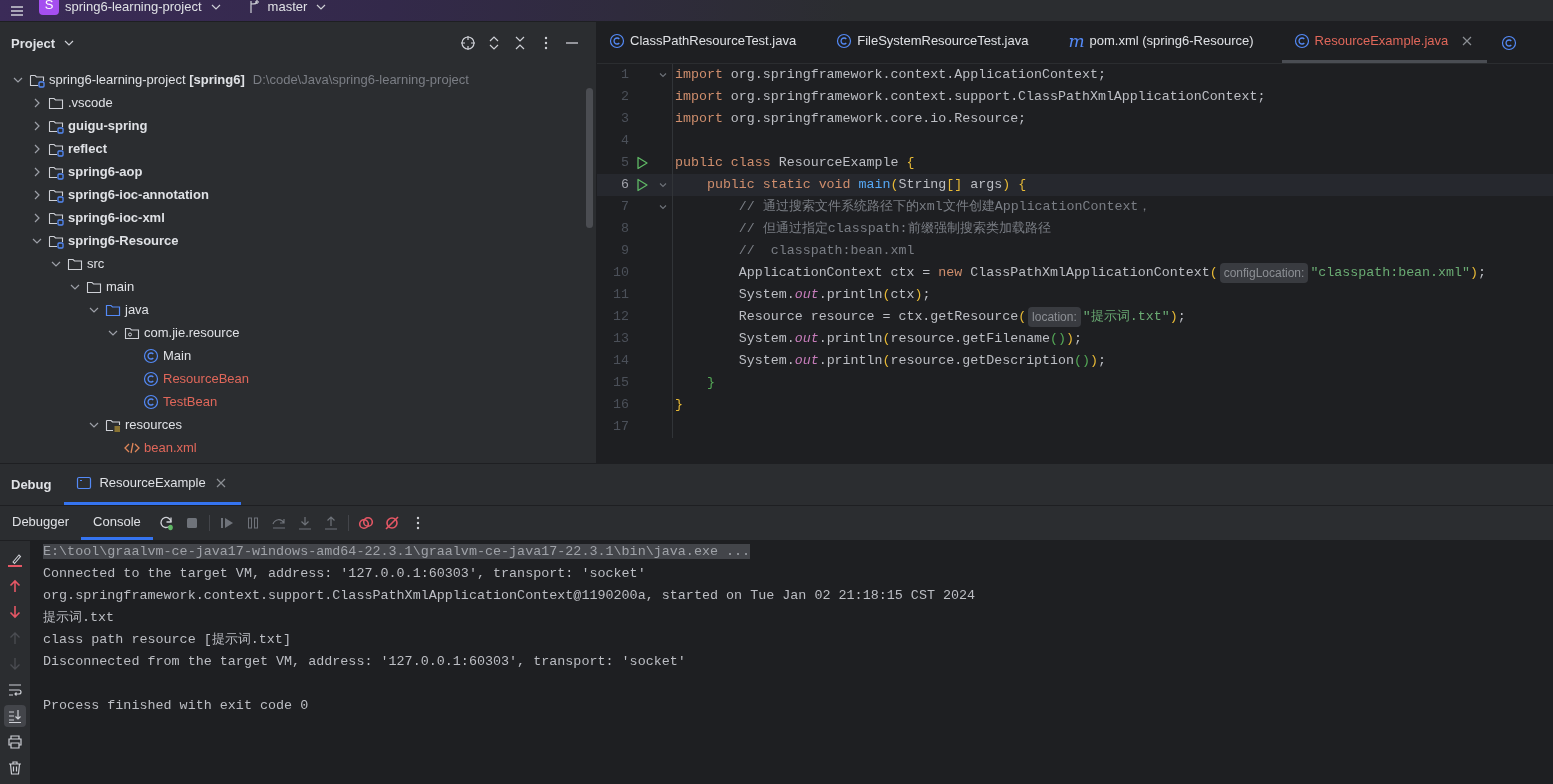  I want to click on code-text: "classpath:bean.xml");, so click(1398, 273).